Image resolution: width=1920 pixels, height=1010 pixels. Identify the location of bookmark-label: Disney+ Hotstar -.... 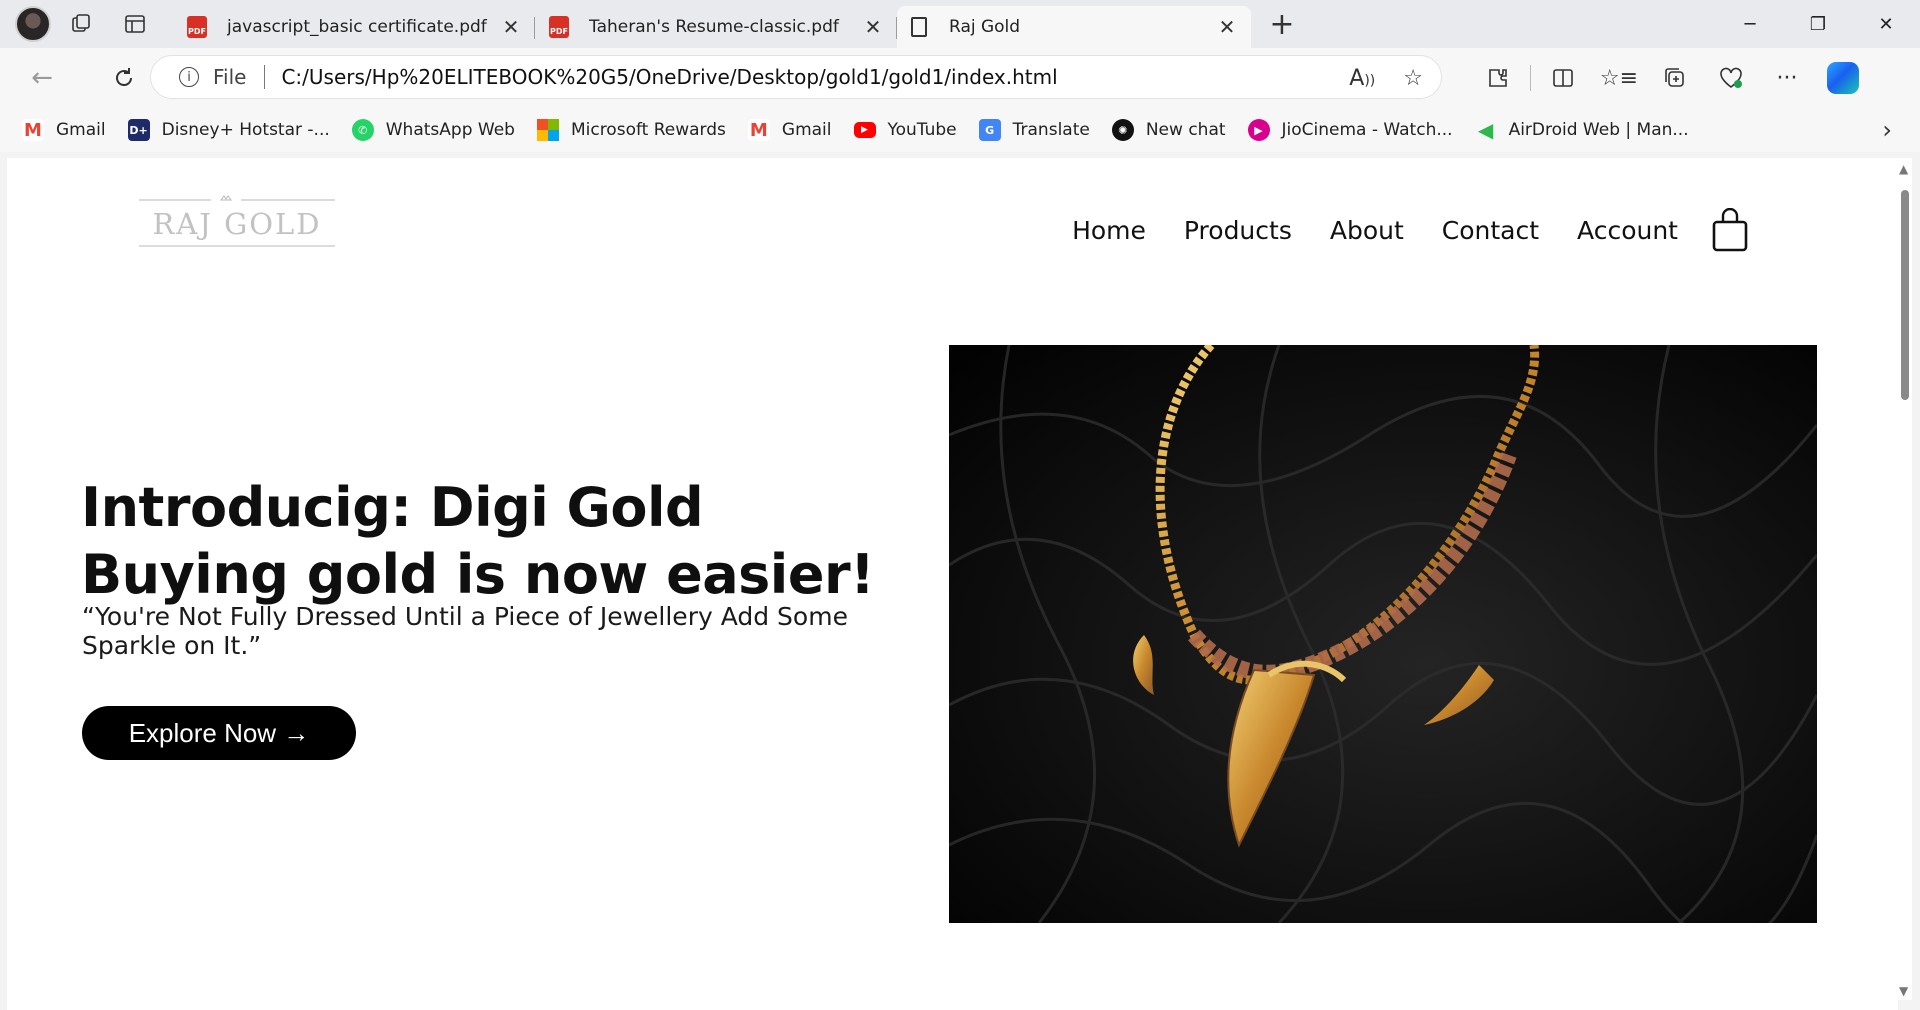
(245, 130).